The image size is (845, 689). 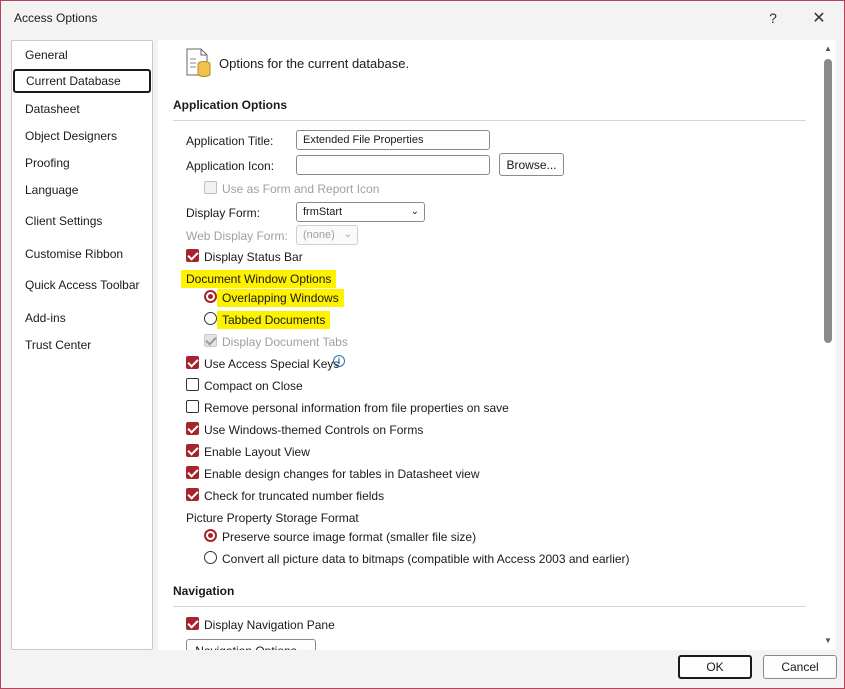 I want to click on tabbed-documents-radio, so click(x=210, y=318).